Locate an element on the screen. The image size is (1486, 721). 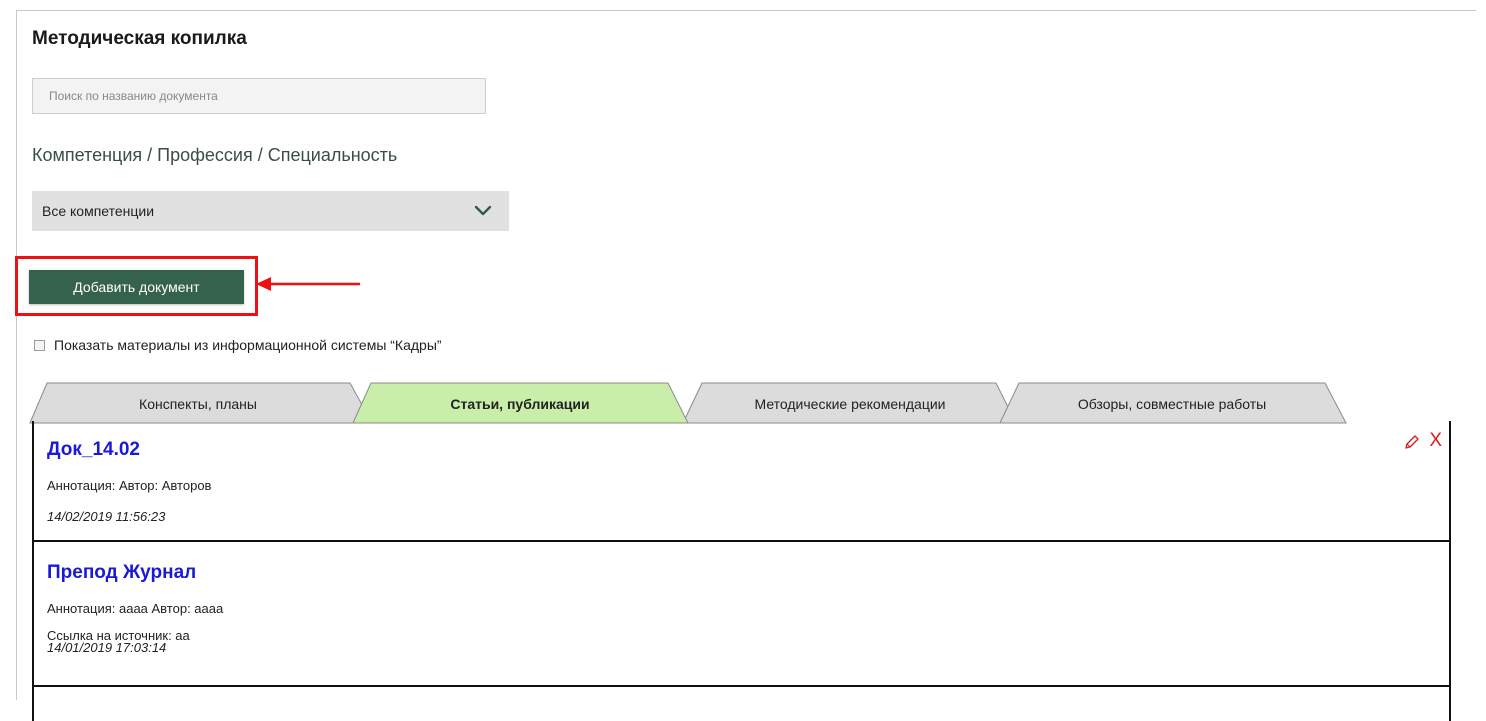
tab-metodicheskie: Методические рекомендации is located at coordinates (850, 404).